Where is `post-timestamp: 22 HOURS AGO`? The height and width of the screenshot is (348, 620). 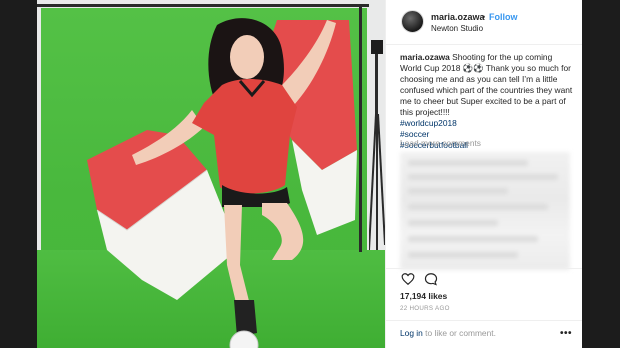
post-timestamp: 22 HOURS AGO is located at coordinates (425, 308).